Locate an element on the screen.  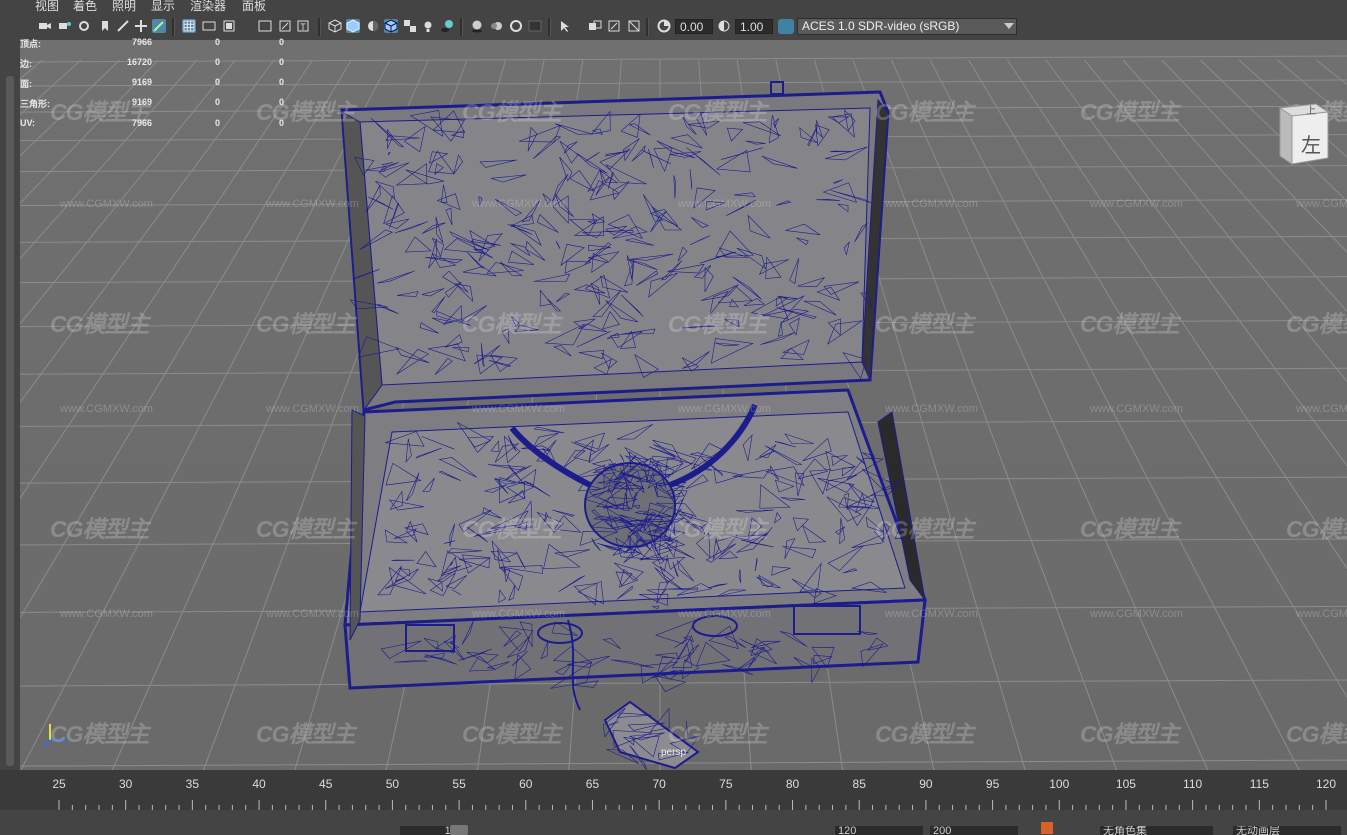
wireframe-icon is located at coordinates (335, 26).